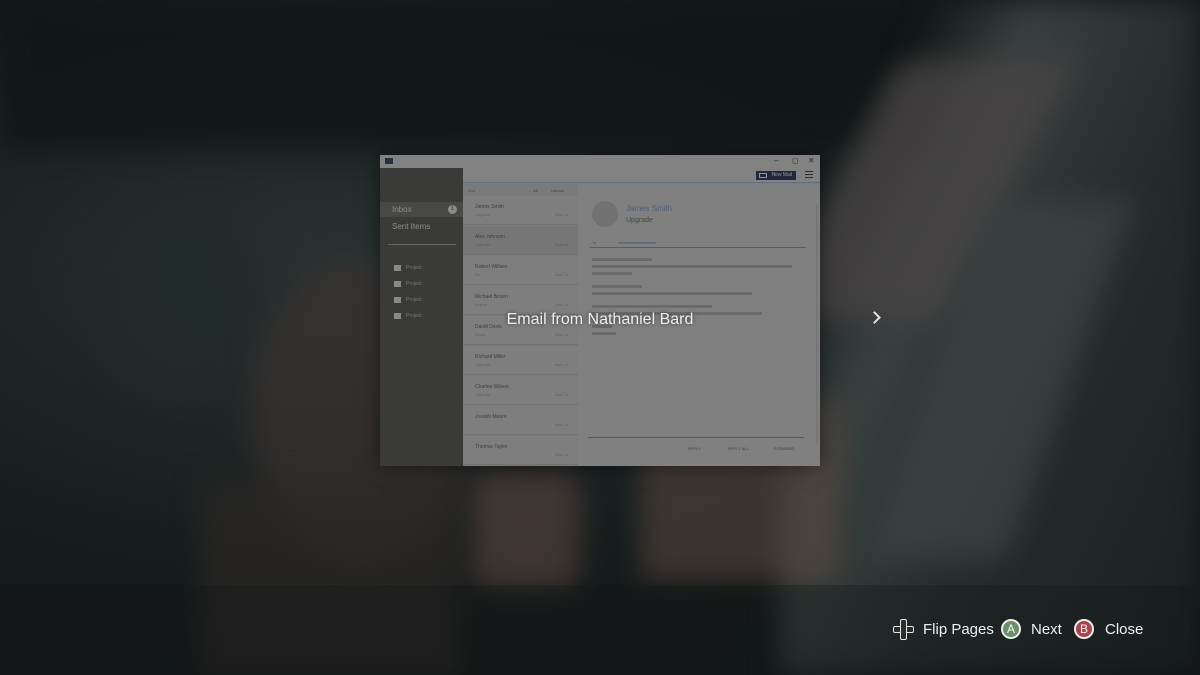 The image size is (1200, 675). What do you see at coordinates (903, 629) in the screenshot?
I see `dpad-icon` at bounding box center [903, 629].